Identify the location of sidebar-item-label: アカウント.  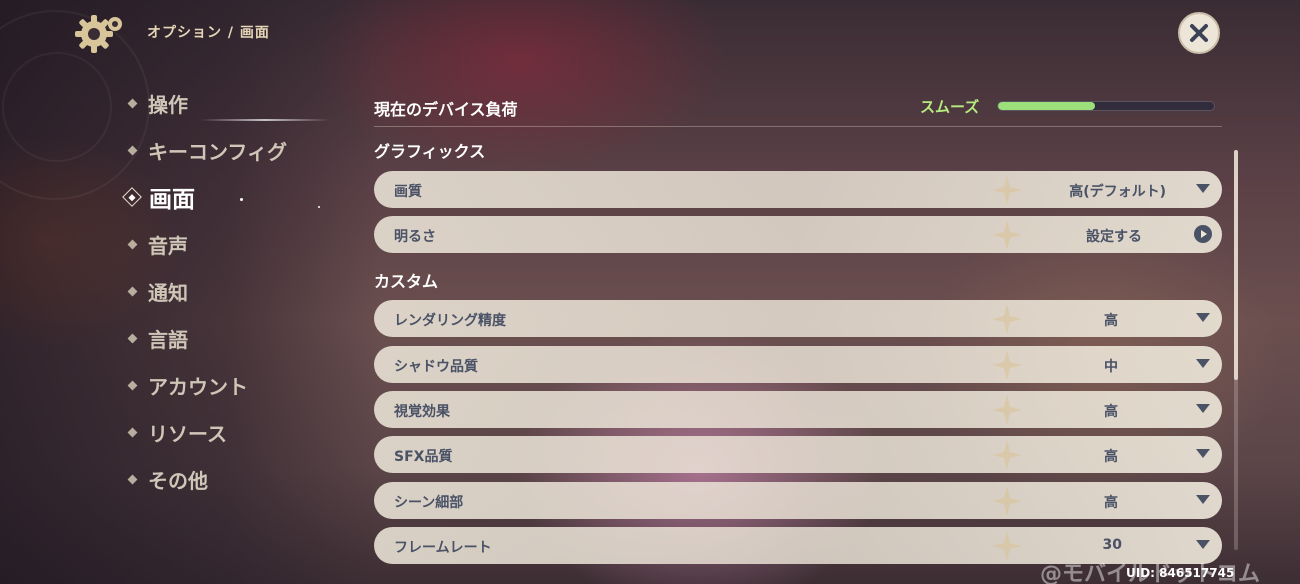
(198, 386).